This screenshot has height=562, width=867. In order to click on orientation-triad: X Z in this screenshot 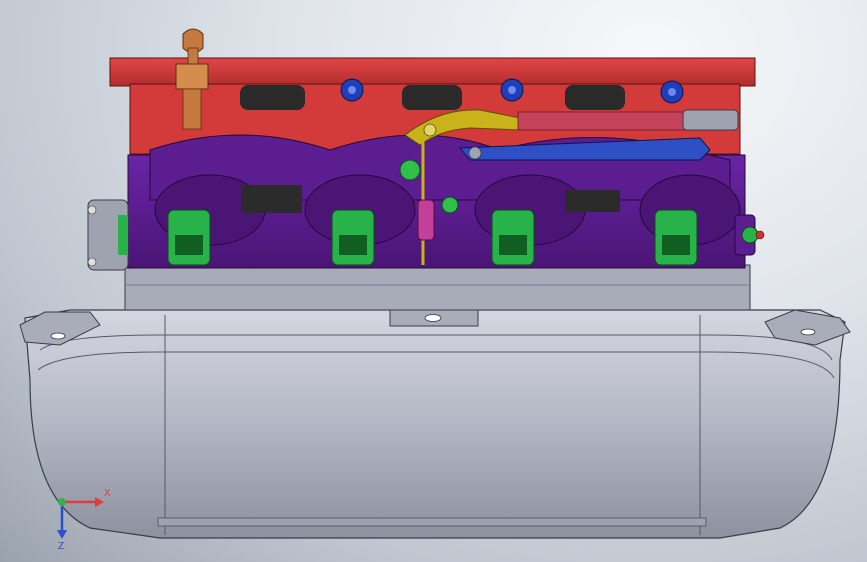, I will do `click(84, 519)`.